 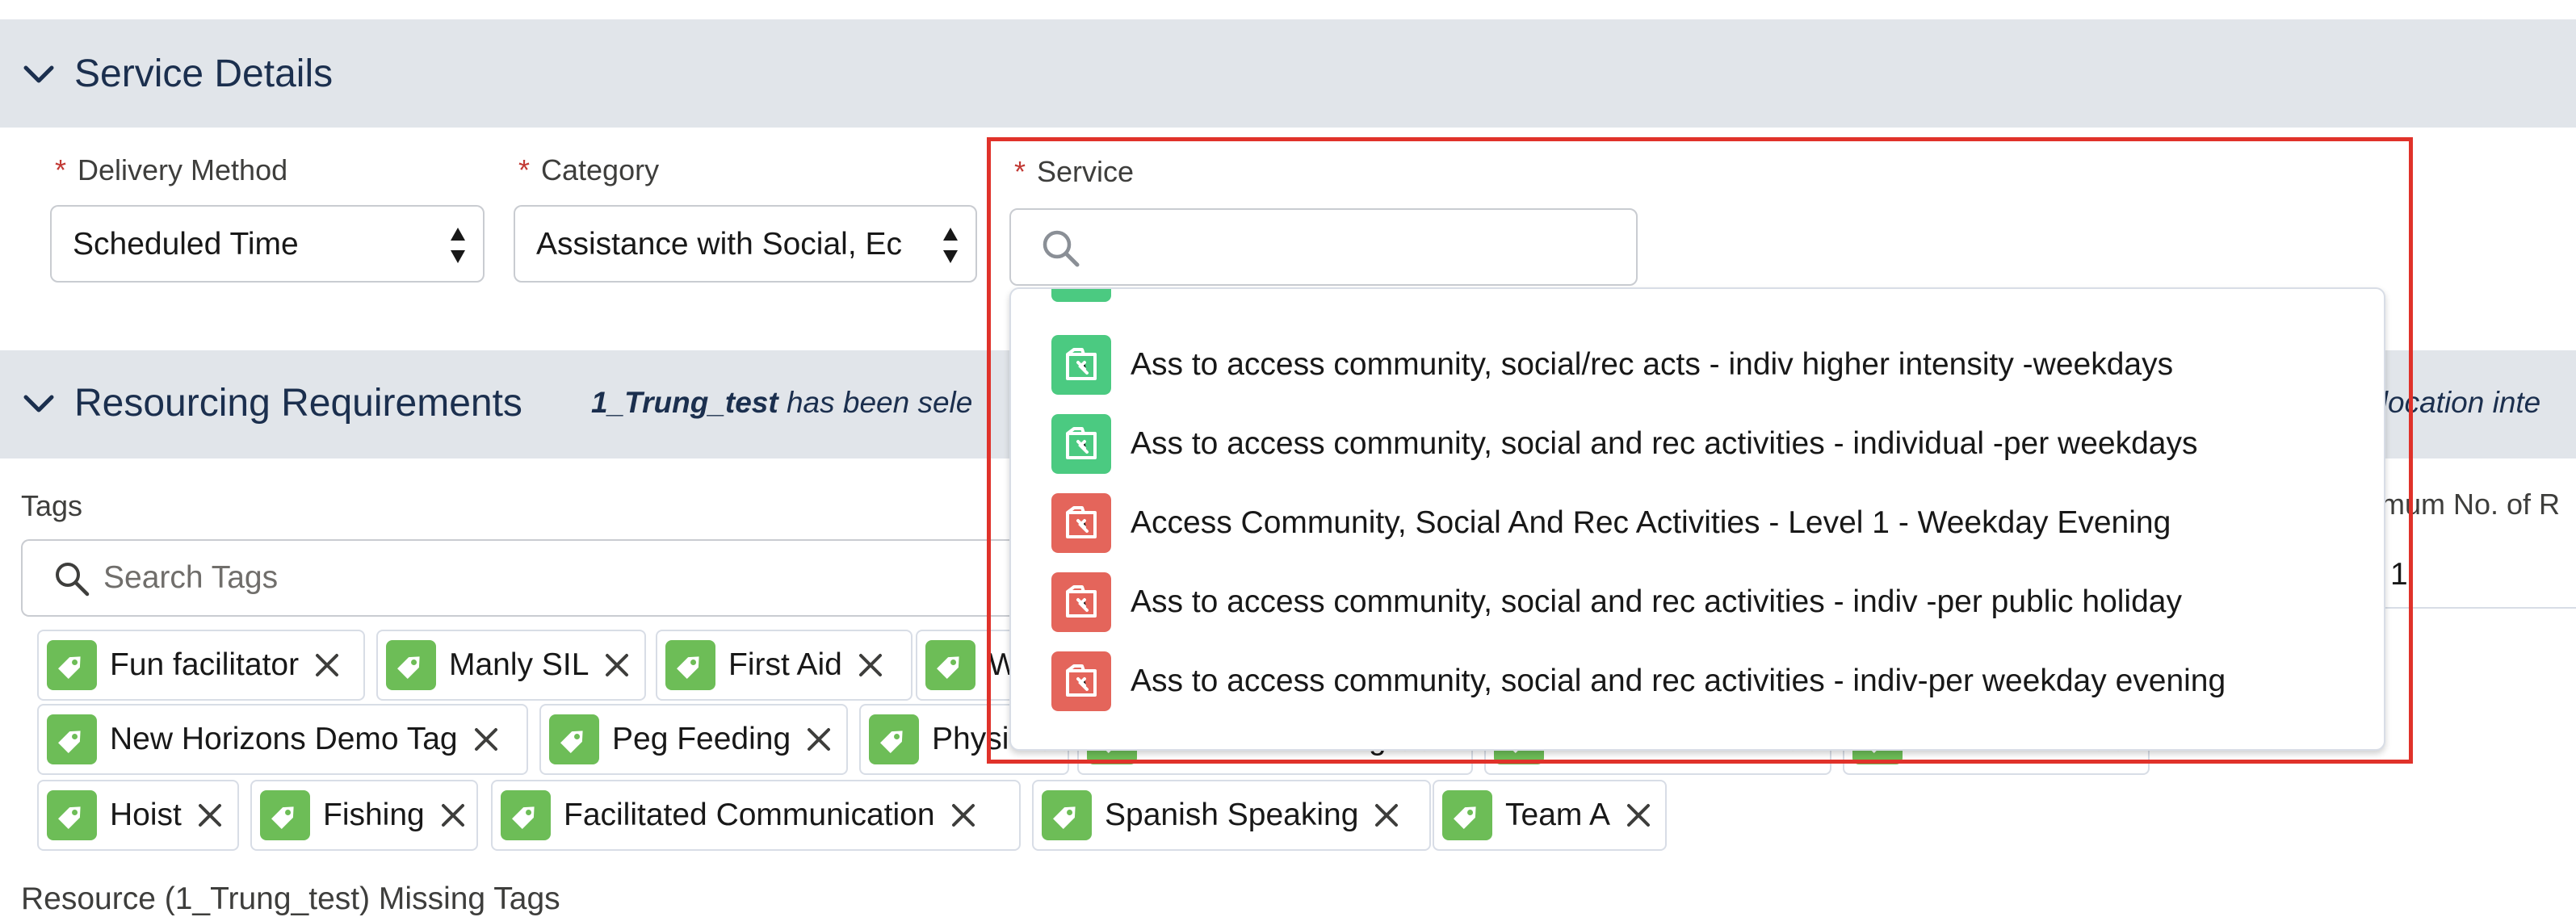 What do you see at coordinates (205, 664) in the screenshot?
I see `tag-label: Fun facilitator` at bounding box center [205, 664].